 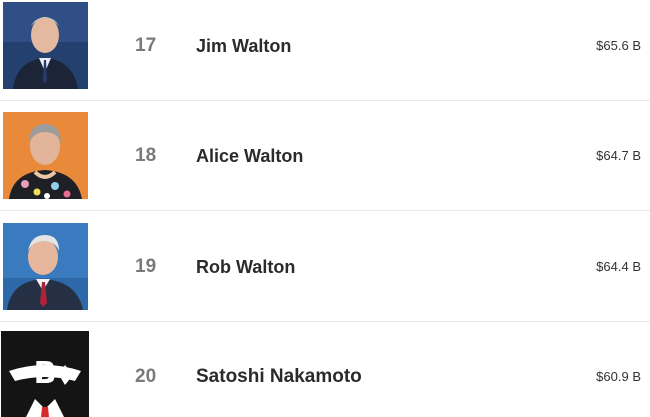 What do you see at coordinates (618, 45) in the screenshot?
I see `net-worth: $65.6 B` at bounding box center [618, 45].